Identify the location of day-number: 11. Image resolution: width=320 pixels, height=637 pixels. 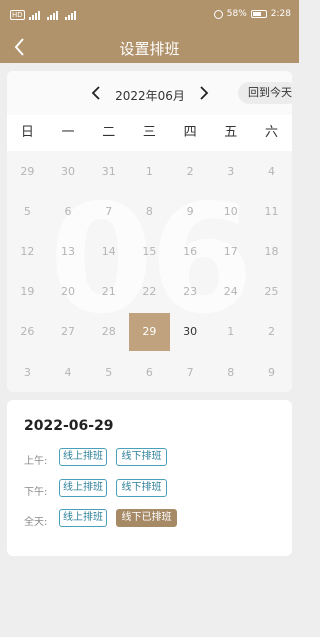
(271, 211).